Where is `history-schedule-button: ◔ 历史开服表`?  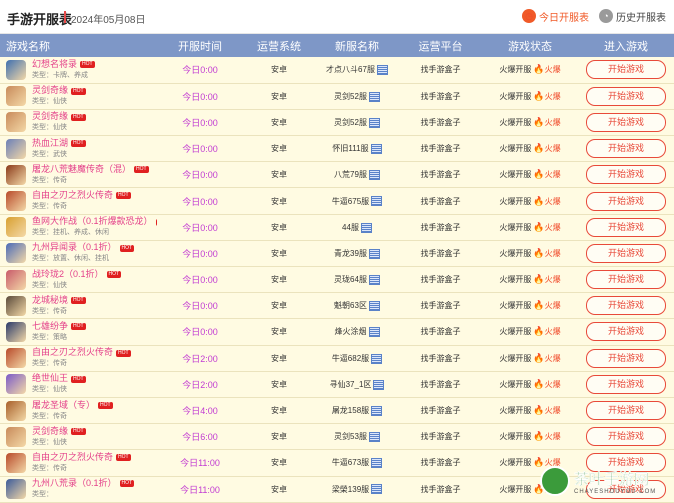
history-schedule-button: ◔ 历史开服表 is located at coordinates (632, 16).